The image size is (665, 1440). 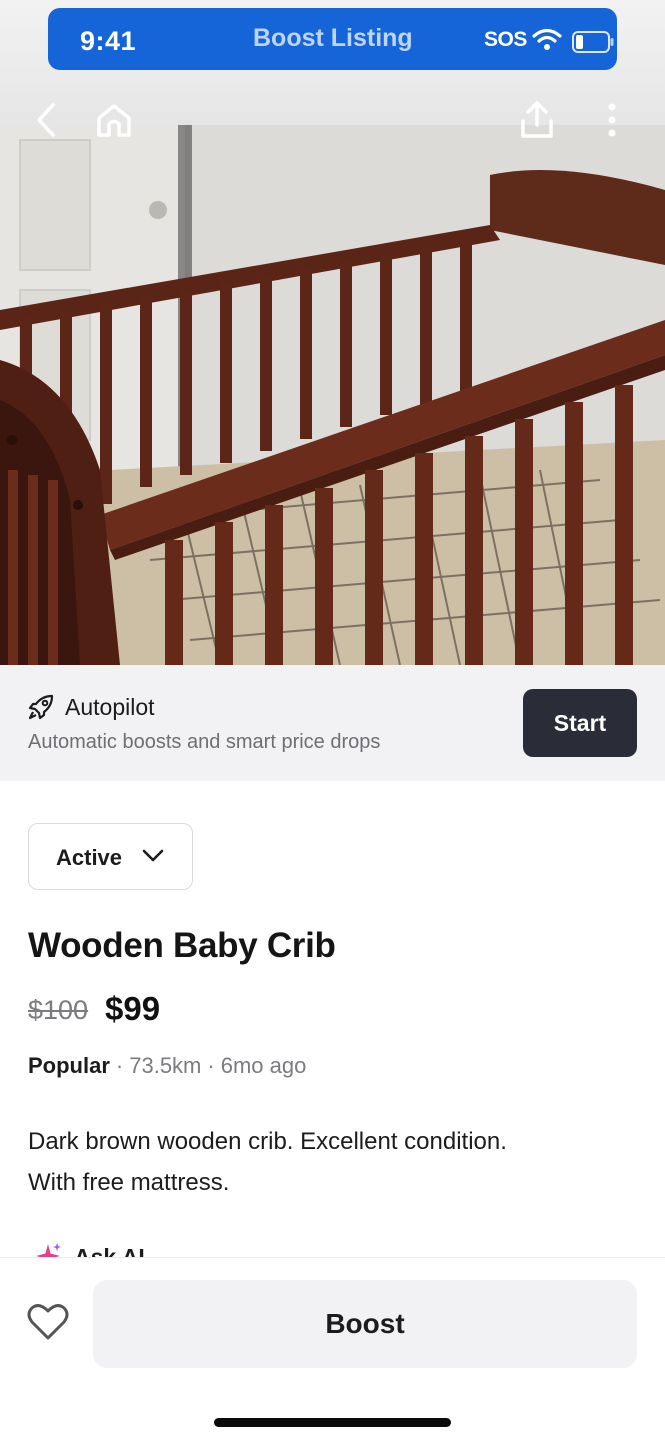 What do you see at coordinates (129, 1182) in the screenshot?
I see `description-line: With free mattress.` at bounding box center [129, 1182].